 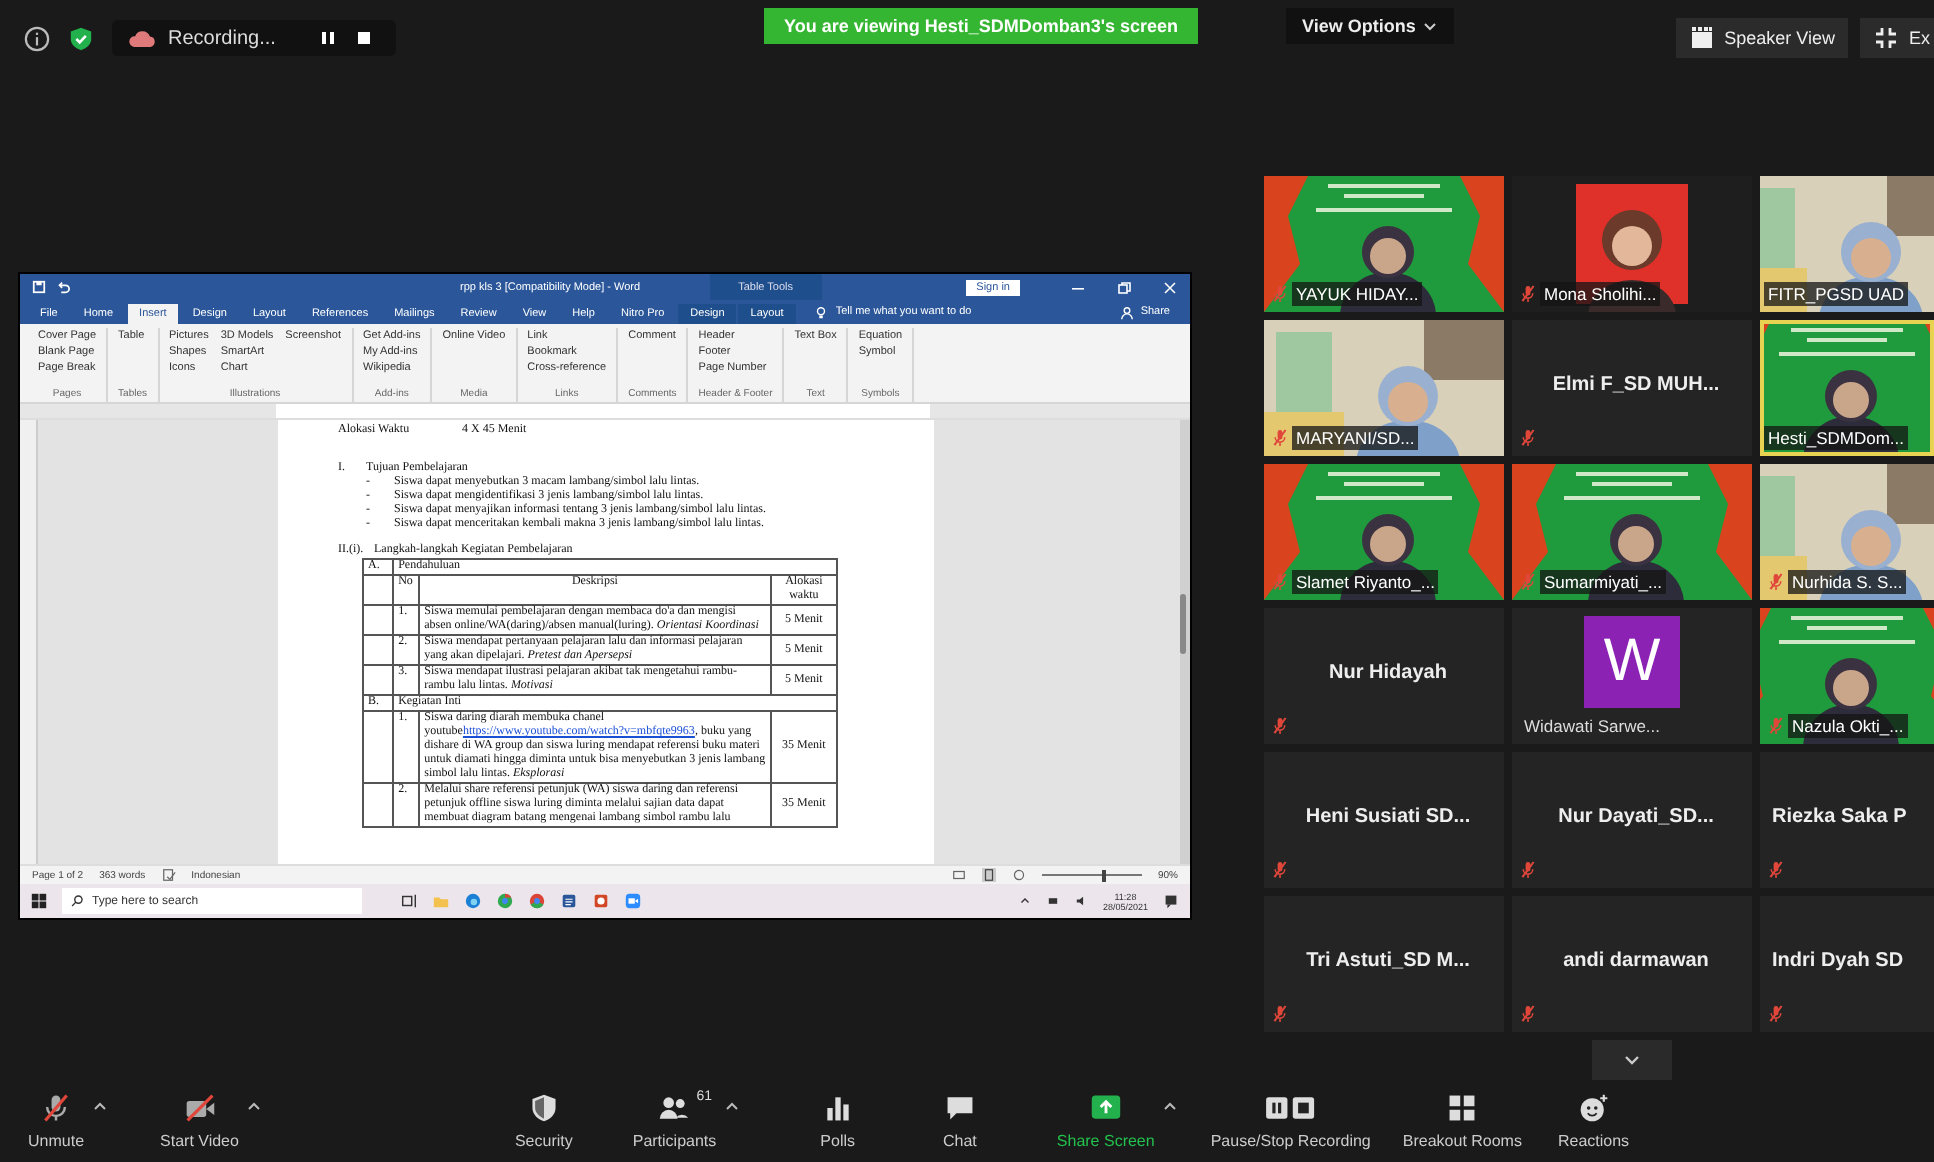 What do you see at coordinates (1462, 1108) in the screenshot?
I see `grid-icon` at bounding box center [1462, 1108].